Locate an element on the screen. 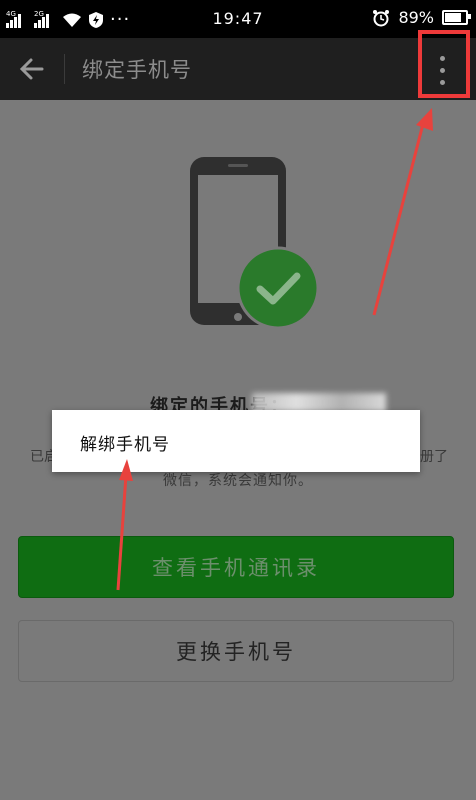  alarm-icon is located at coordinates (381, 17).